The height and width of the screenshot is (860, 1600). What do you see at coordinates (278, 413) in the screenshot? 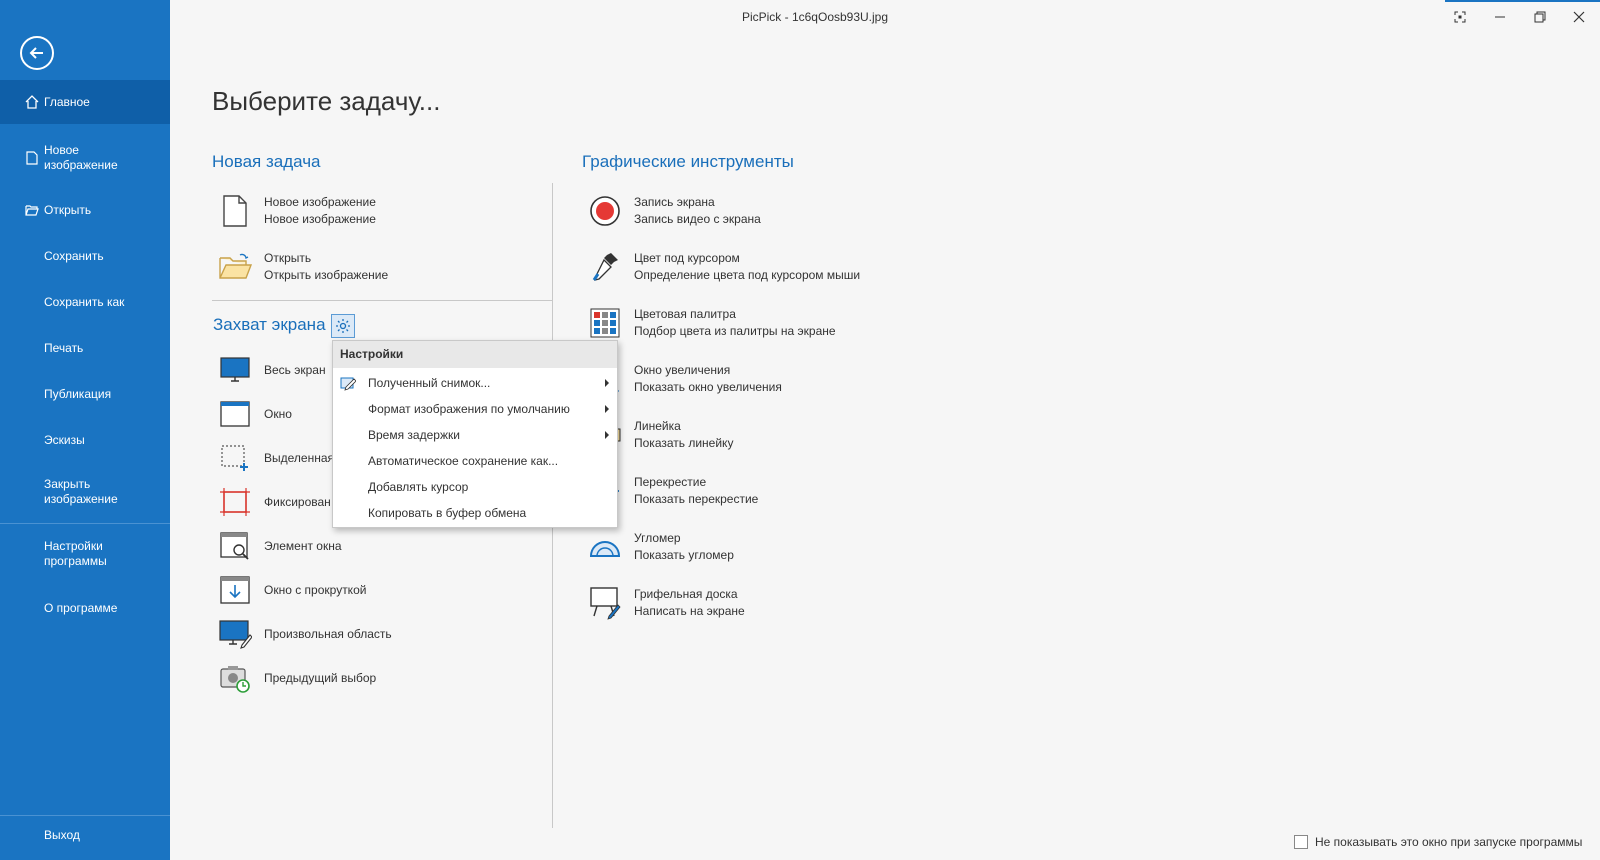
I see `item-label: Окно` at bounding box center [278, 413].